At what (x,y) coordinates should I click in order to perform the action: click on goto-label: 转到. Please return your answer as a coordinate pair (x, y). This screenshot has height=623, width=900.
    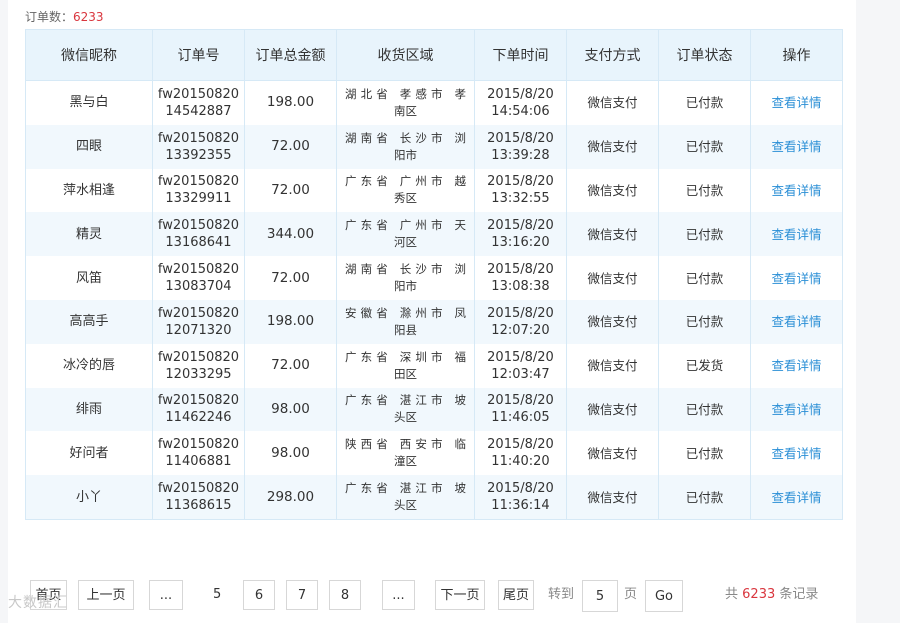
    Looking at the image, I should click on (561, 594).